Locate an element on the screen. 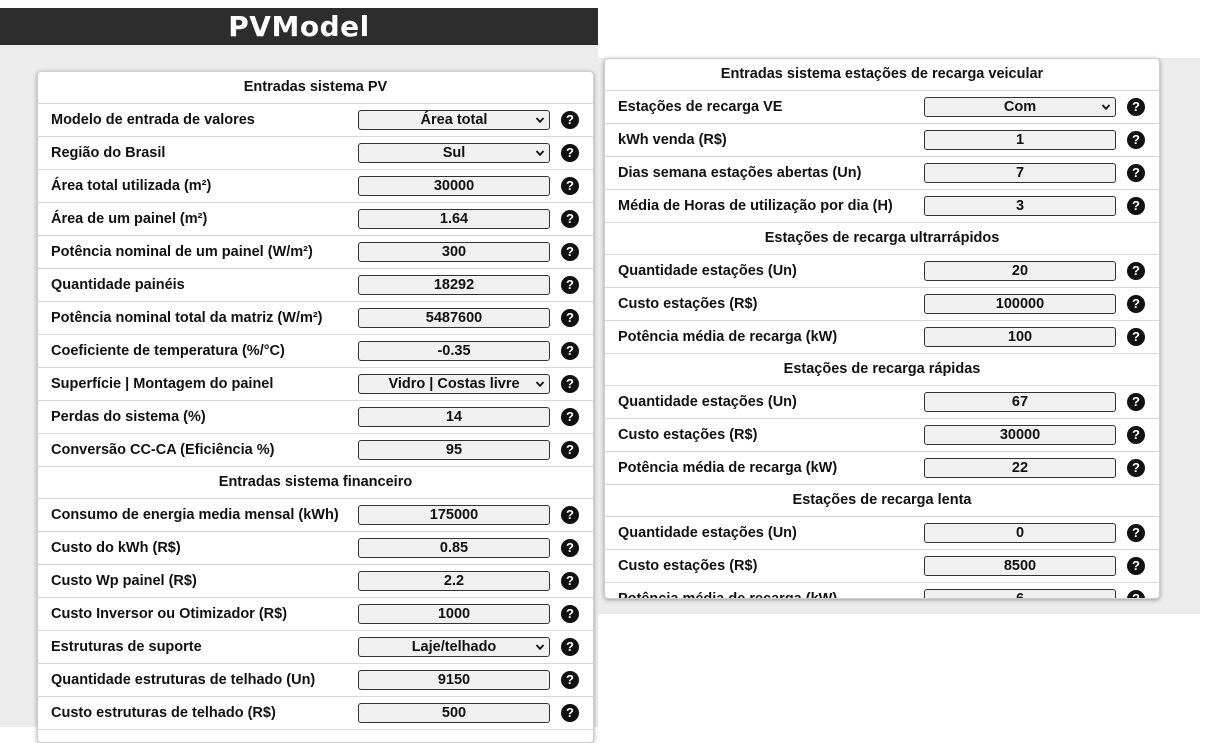 The width and height of the screenshot is (1207, 743). input-conversao-cc-ca-eficiencia: 95 is located at coordinates (454, 450).